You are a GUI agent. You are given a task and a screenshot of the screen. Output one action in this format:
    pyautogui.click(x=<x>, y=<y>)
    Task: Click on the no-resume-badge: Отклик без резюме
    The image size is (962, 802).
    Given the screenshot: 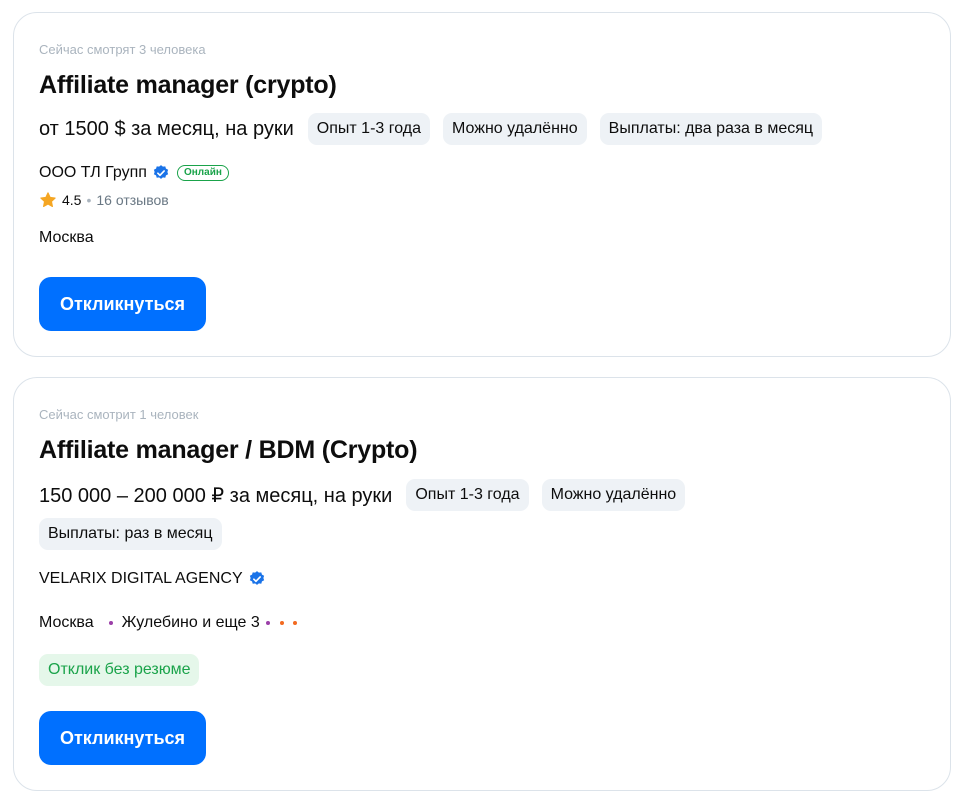 What is the action you would take?
    pyautogui.click(x=119, y=670)
    